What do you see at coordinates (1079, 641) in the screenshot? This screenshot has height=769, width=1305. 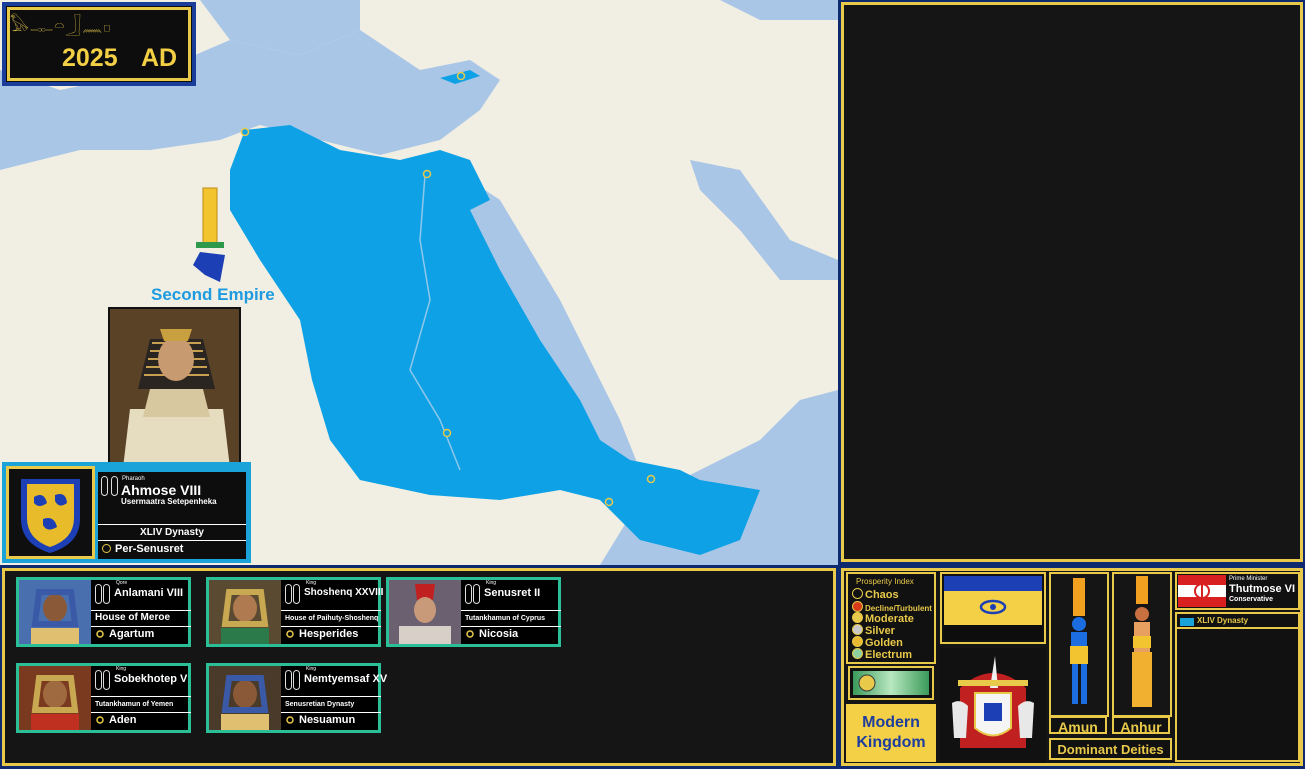 I see `amun-figure-icon` at bounding box center [1079, 641].